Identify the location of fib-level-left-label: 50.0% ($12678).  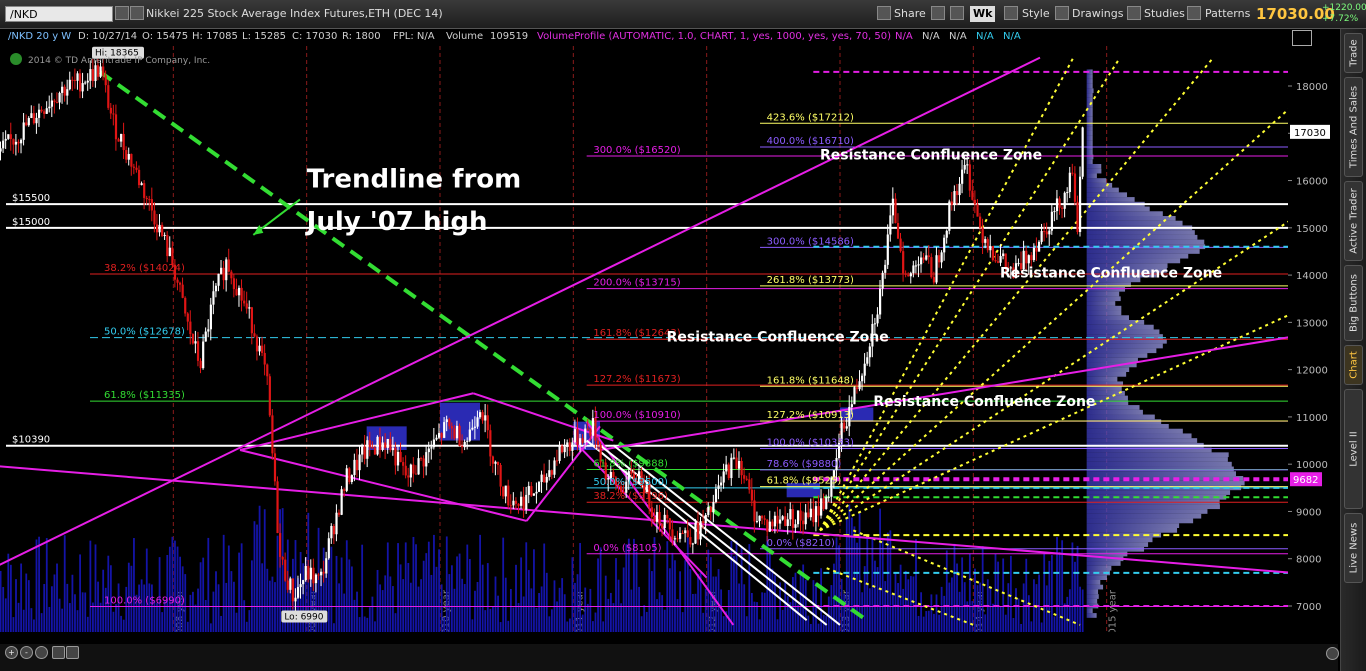
(144, 332).